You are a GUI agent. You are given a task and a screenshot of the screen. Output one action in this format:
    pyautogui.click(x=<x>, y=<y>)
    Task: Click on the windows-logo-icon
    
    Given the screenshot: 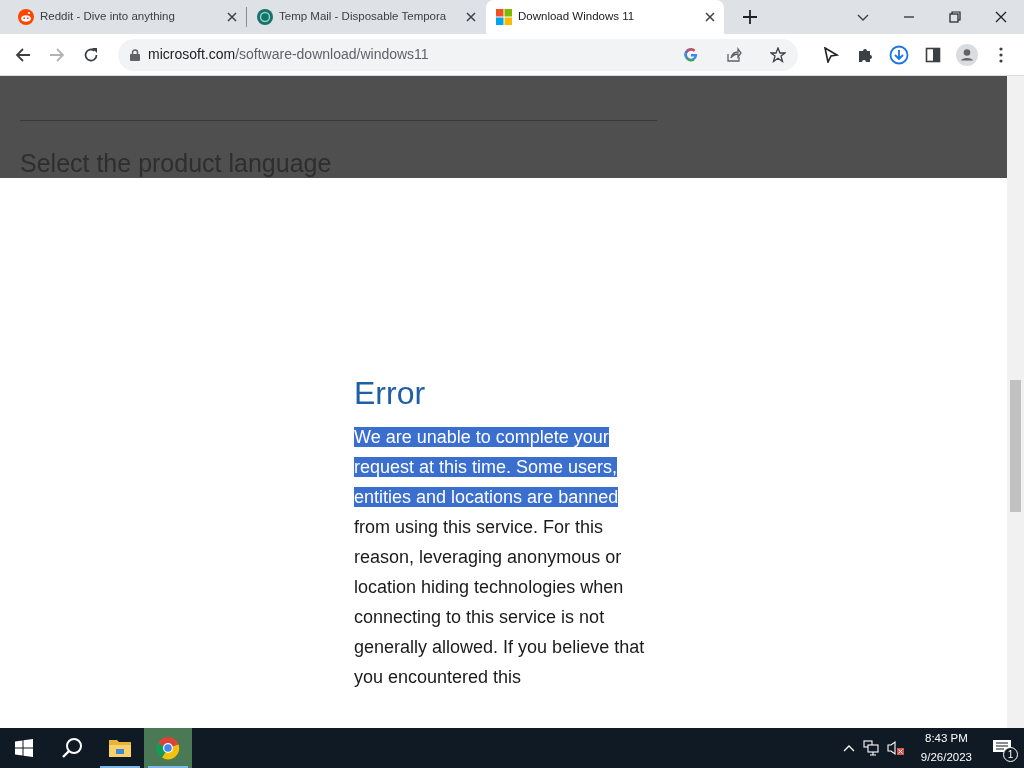 What is the action you would take?
    pyautogui.click(x=24, y=748)
    